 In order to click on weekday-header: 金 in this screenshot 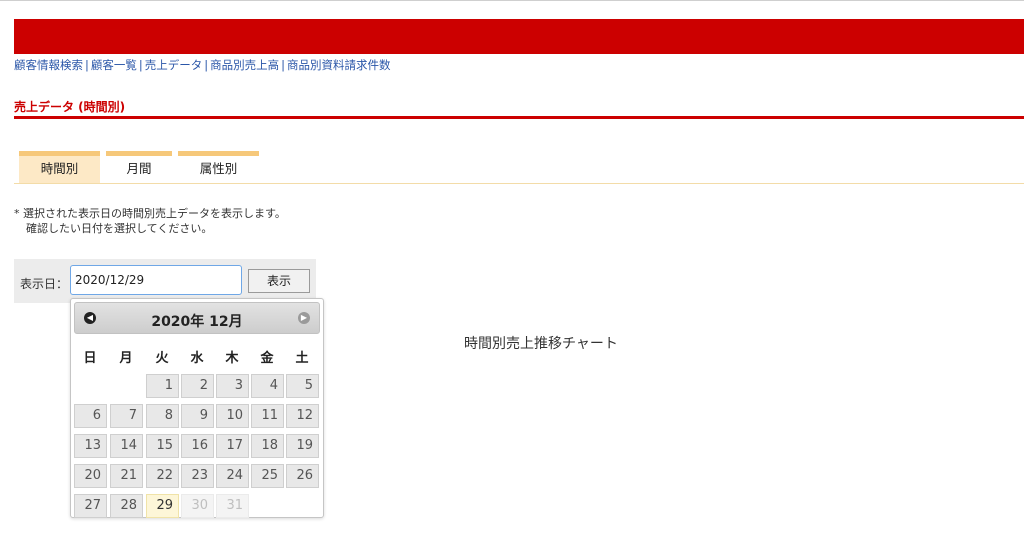, I will do `click(267, 358)`.